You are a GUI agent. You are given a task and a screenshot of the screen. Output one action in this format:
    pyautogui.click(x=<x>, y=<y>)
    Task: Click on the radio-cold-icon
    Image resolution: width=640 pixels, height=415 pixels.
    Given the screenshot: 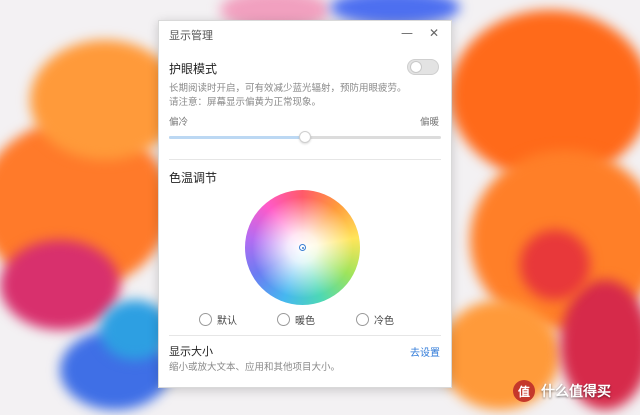 What is the action you would take?
    pyautogui.click(x=362, y=319)
    